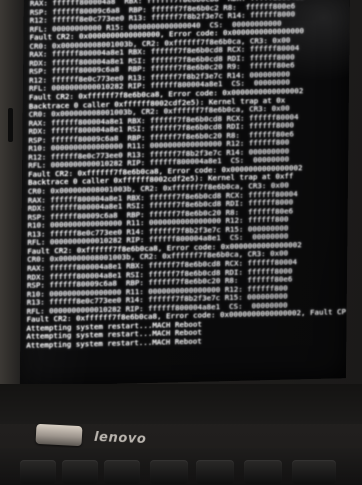 This screenshot has height=485, width=362. I want to click on bezel-slot, so click(10, 125).